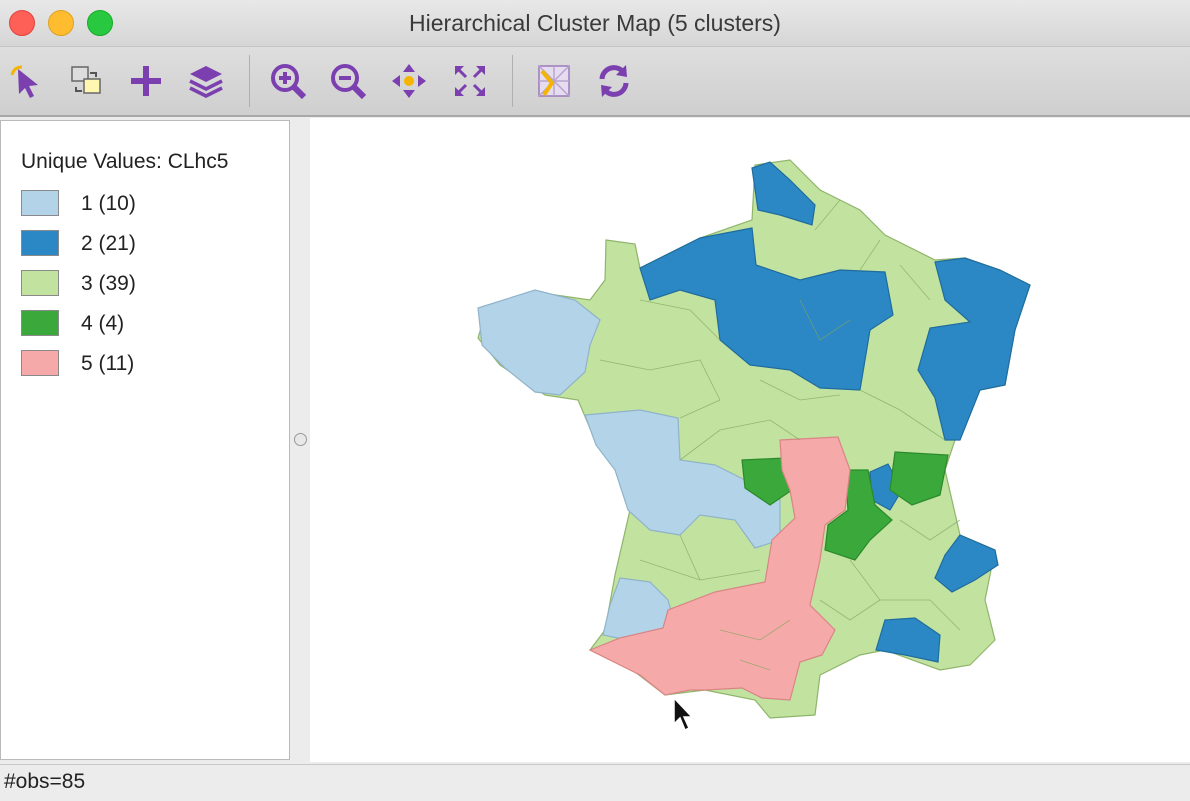 This screenshot has width=1190, height=801. I want to click on window-title: Hierarchical Cluster Map (5 clusters), so click(595, 23).